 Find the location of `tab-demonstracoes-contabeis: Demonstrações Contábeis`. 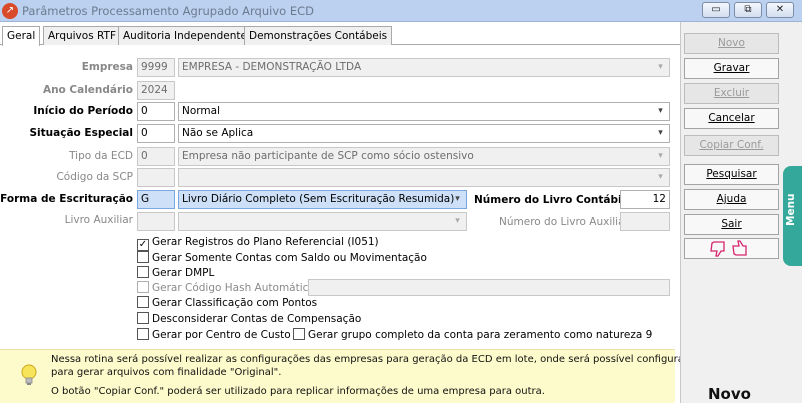

tab-demonstracoes-contabeis: Demonstrações Contábeis is located at coordinates (318, 35).